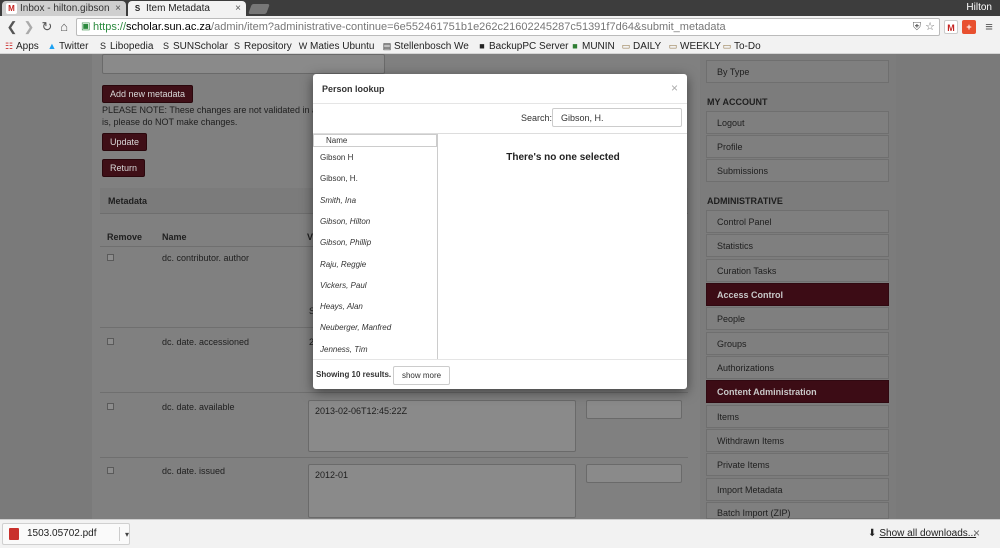 The width and height of the screenshot is (1000, 548). What do you see at coordinates (259, 9) in the screenshot?
I see `new-tab-button` at bounding box center [259, 9].